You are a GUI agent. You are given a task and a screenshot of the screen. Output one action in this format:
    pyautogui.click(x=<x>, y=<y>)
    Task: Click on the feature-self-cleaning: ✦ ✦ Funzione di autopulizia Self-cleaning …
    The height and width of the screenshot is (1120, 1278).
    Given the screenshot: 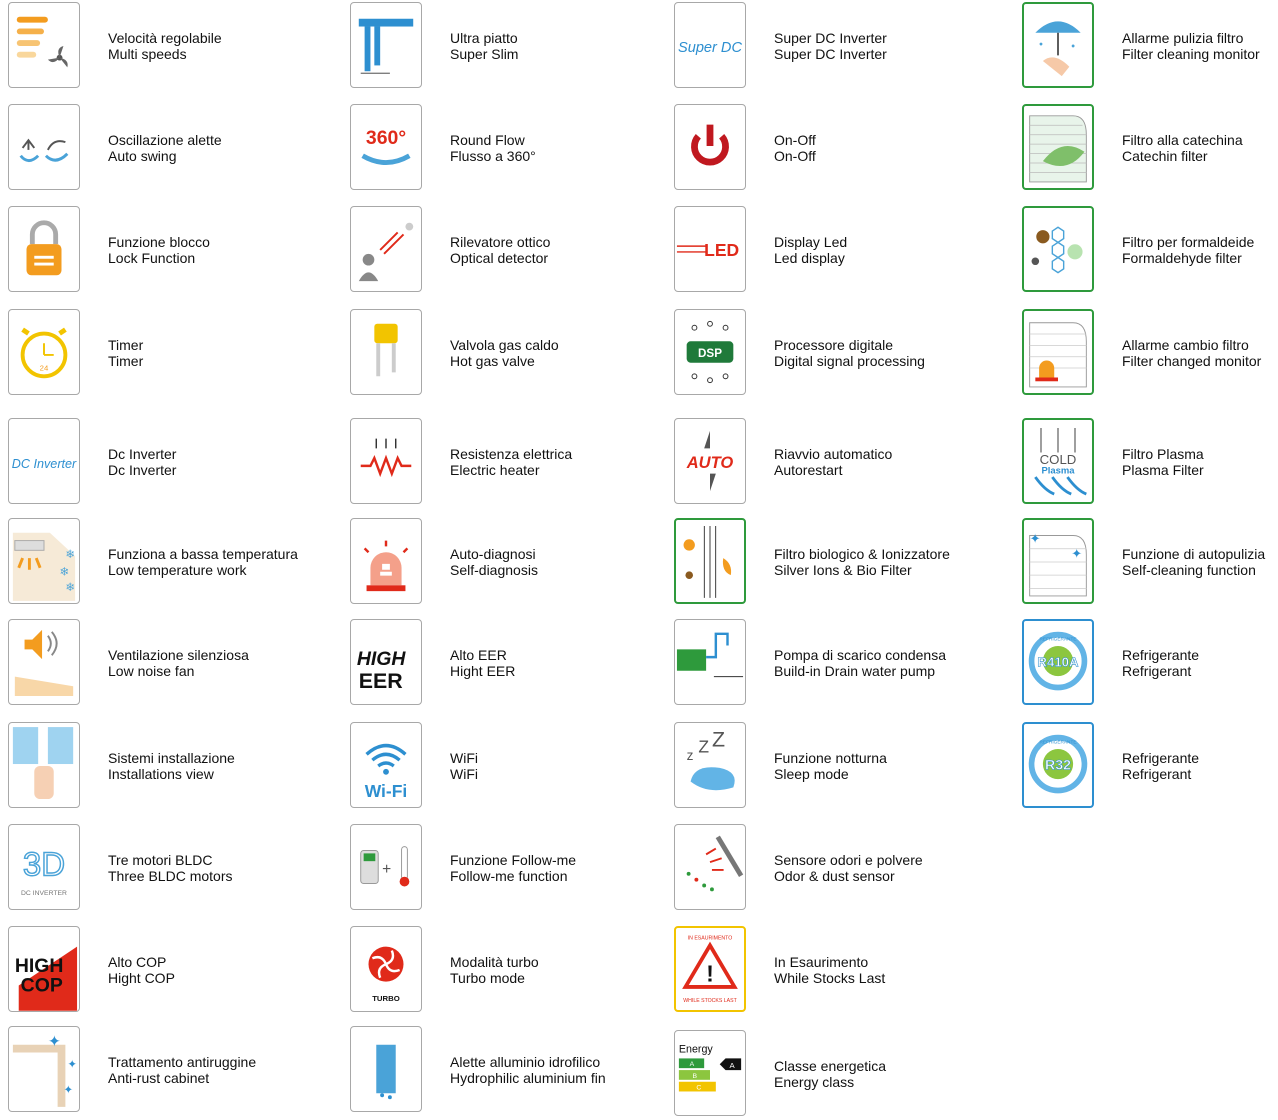 What is the action you would take?
    pyautogui.click(x=1150, y=563)
    